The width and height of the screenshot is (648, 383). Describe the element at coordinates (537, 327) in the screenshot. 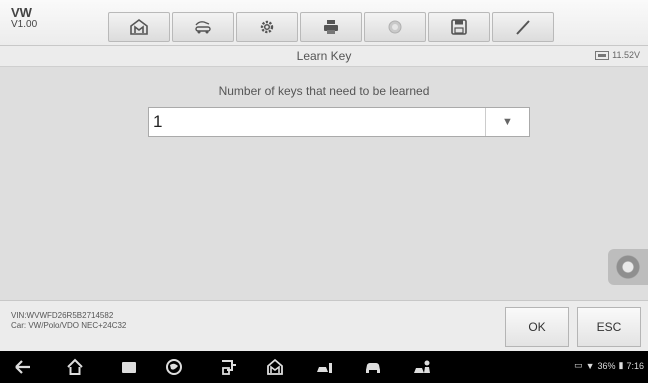

I see `ok-button: OK` at that location.